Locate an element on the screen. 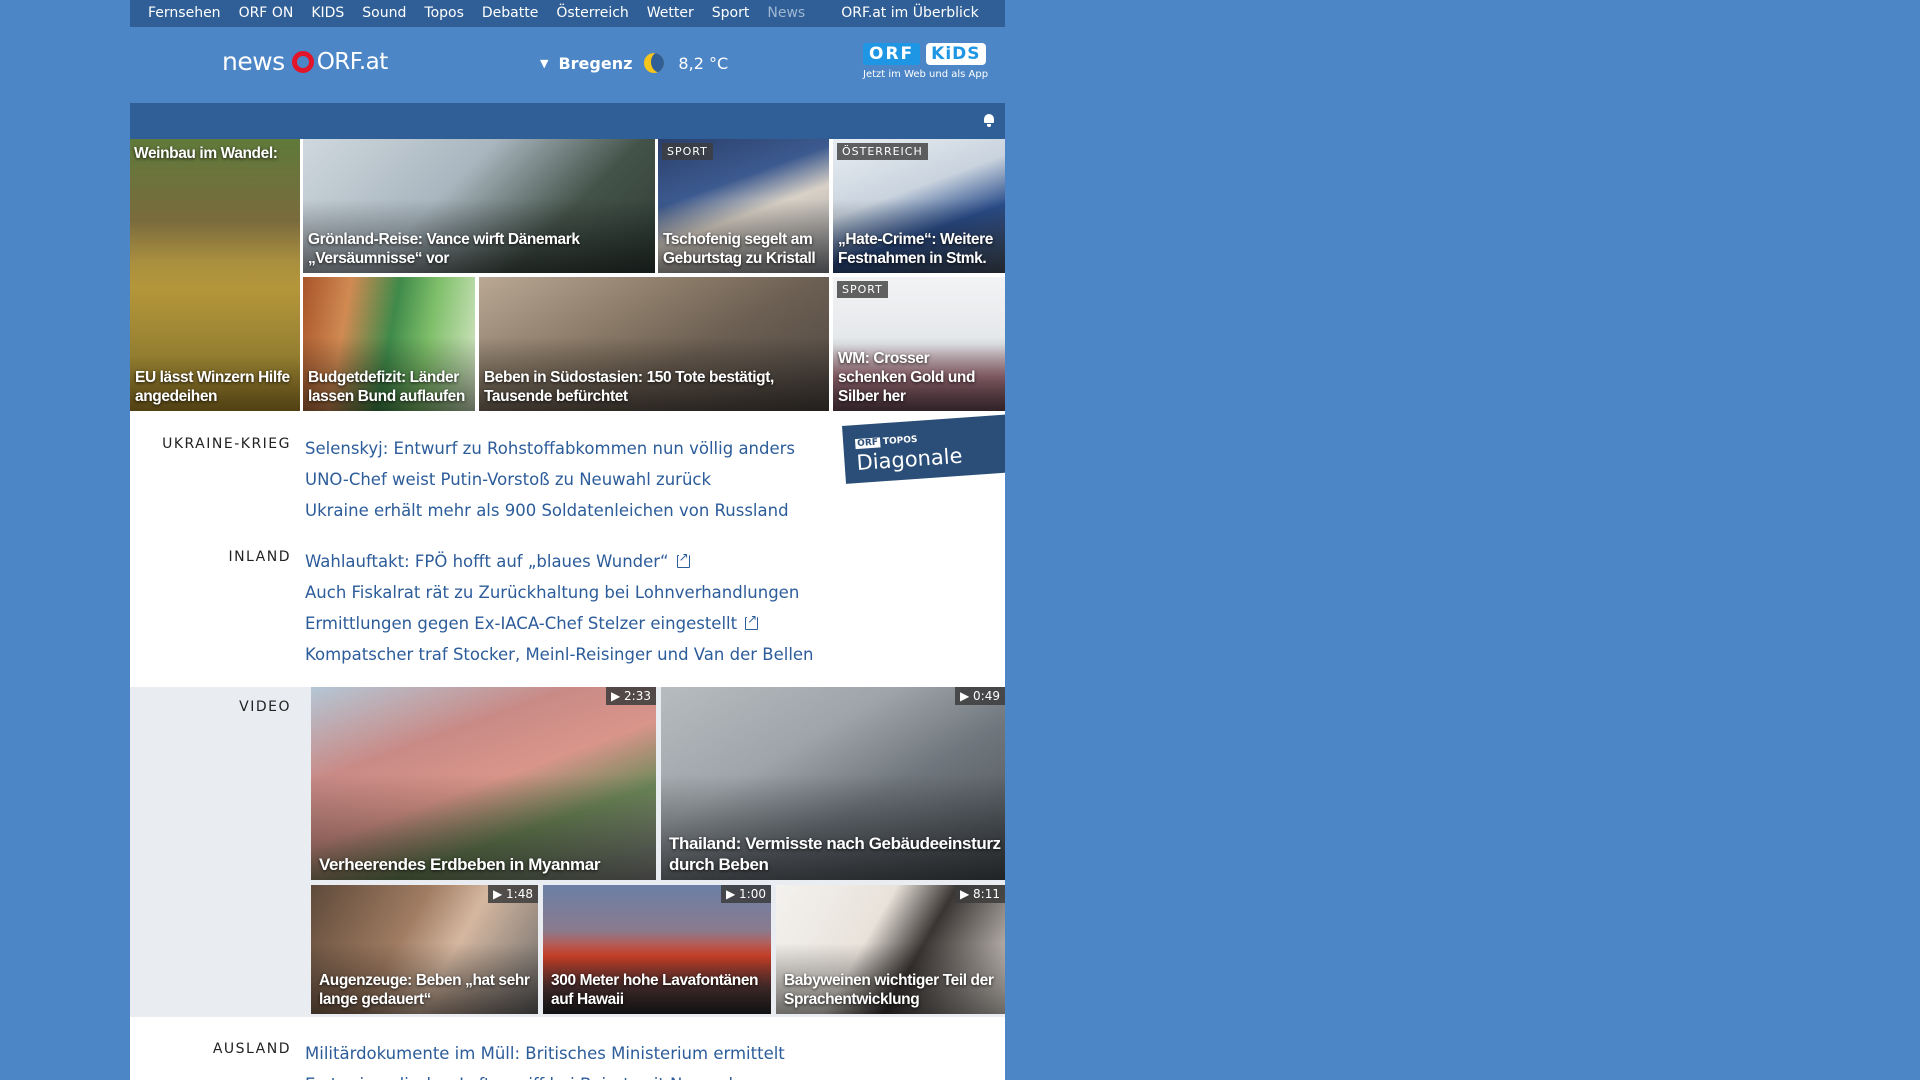 This screenshot has width=1920, height=1080. orf-kids-promo: ORF KiDS Jetzt im Web und als App is located at coordinates (933, 61).